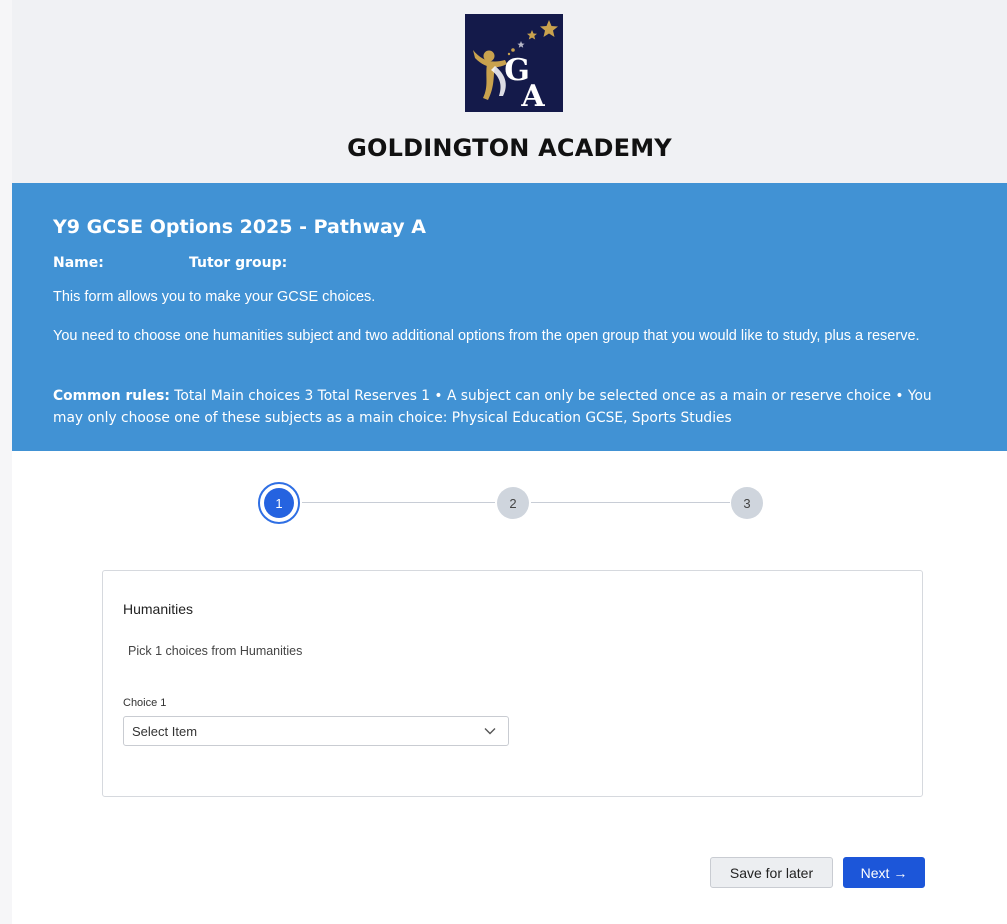 This screenshot has height=924, width=1007. What do you see at coordinates (239, 227) in the screenshot?
I see `form-title: Y9 GCSE Options 2025 - Pathway A` at bounding box center [239, 227].